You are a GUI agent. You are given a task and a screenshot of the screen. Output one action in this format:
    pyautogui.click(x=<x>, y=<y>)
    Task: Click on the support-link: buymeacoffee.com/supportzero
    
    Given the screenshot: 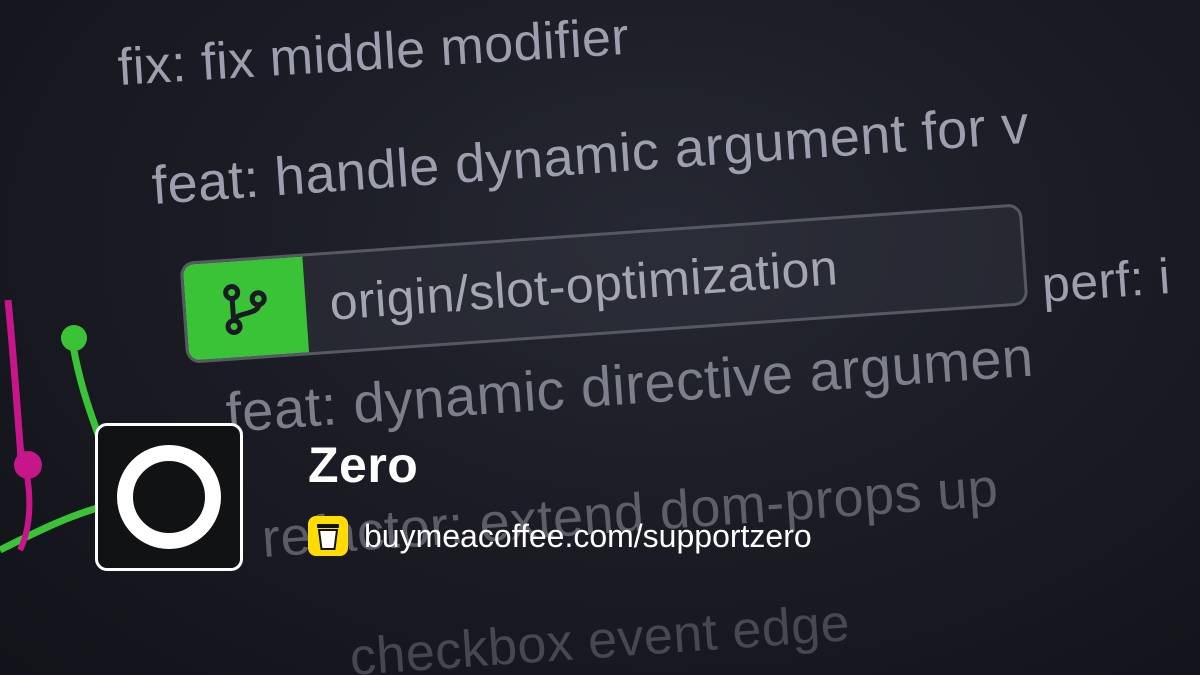 What is the action you would take?
    pyautogui.click(x=560, y=536)
    